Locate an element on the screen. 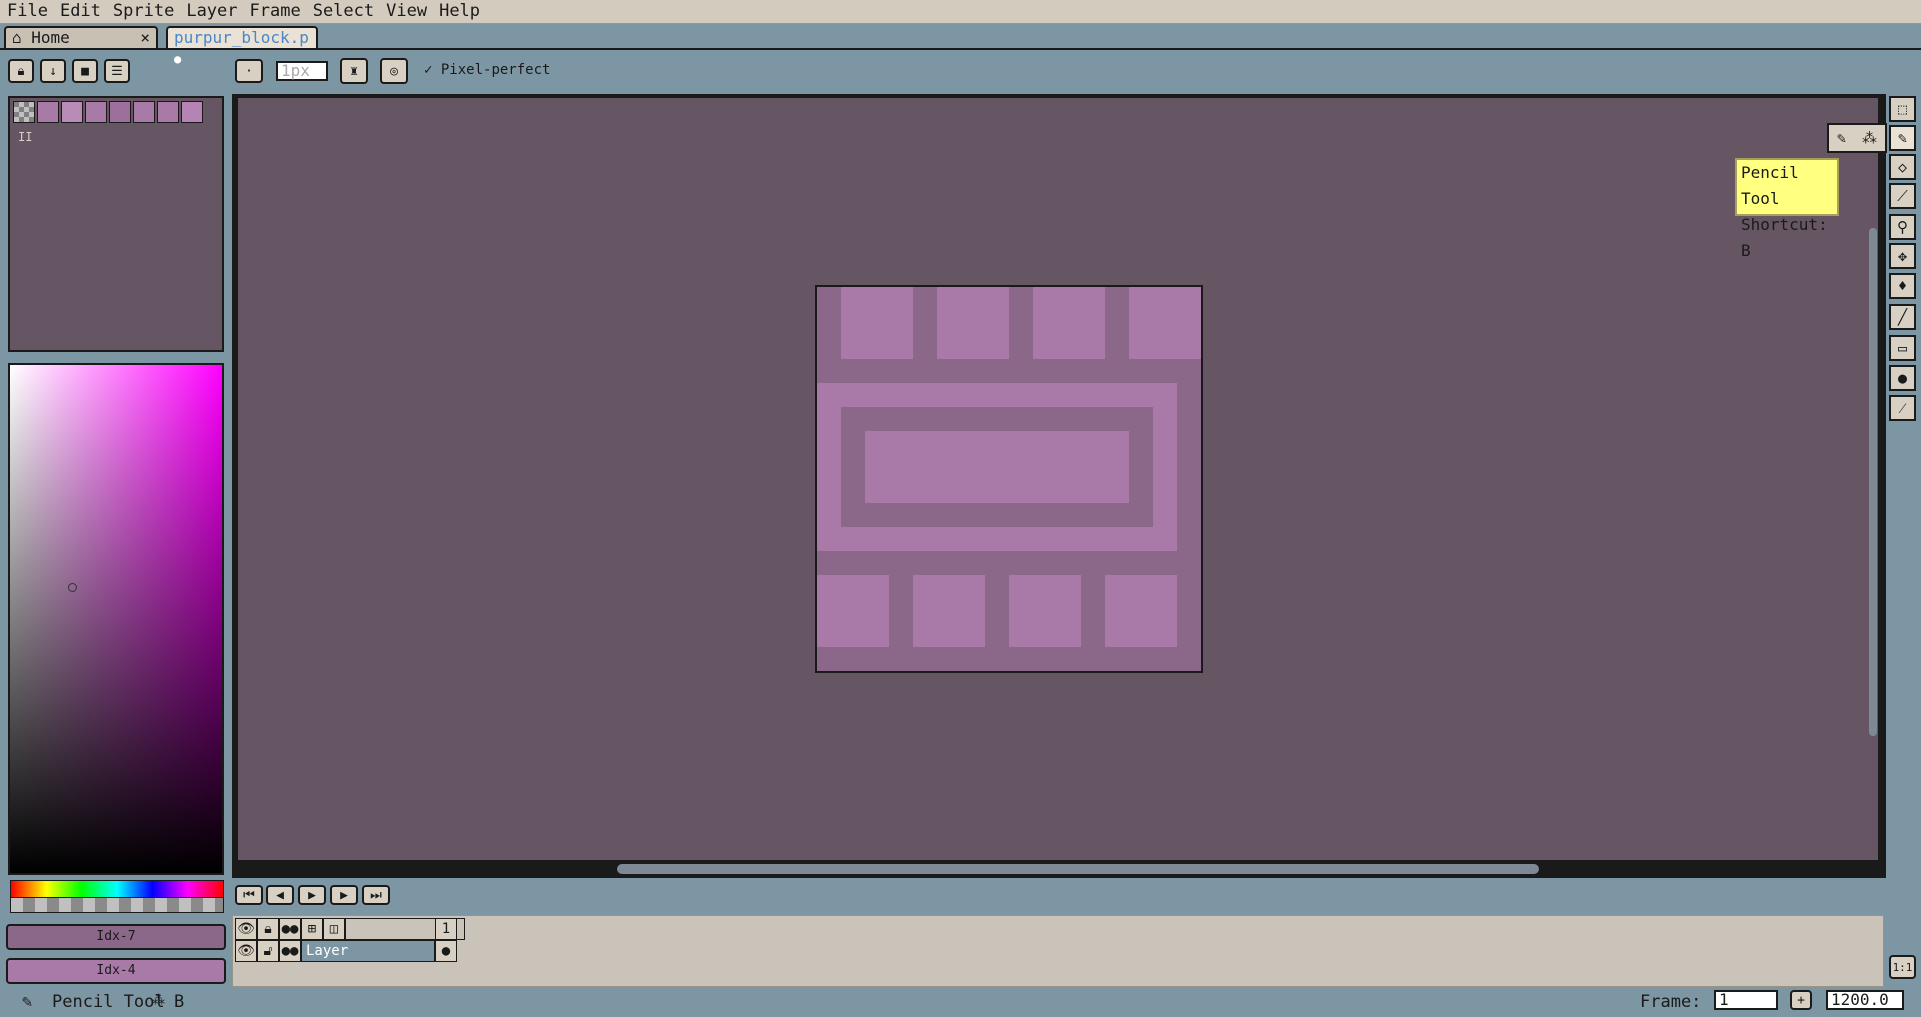 The width and height of the screenshot is (1921, 1017). layer-options-icon: ◫ is located at coordinates (334, 929).